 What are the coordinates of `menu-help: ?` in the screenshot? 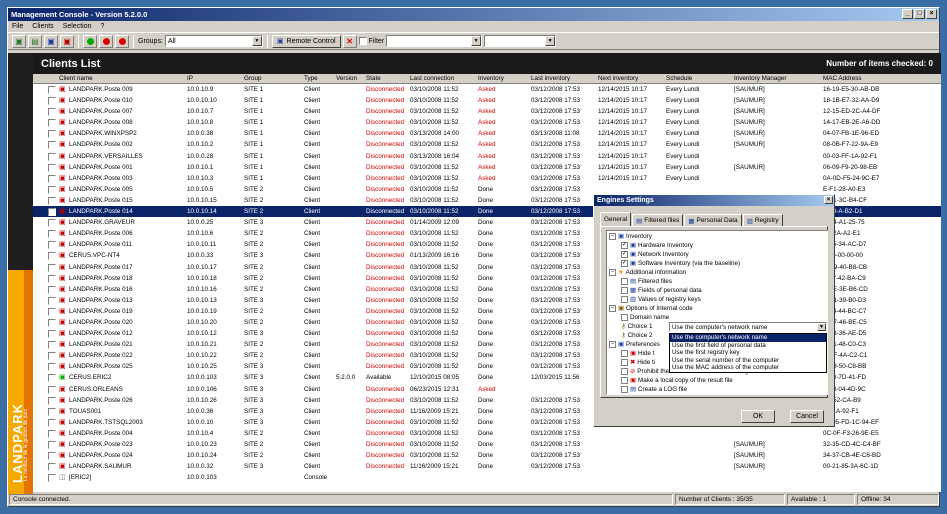 It's located at (102, 26).